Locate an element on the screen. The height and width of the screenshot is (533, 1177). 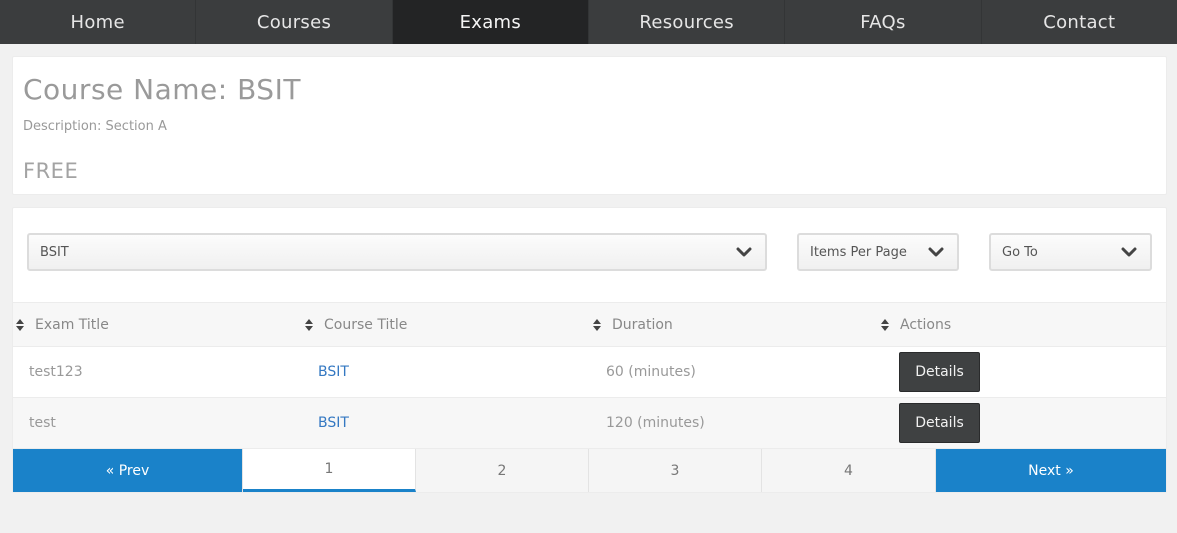
column-header-duration: Duration is located at coordinates (632, 324).